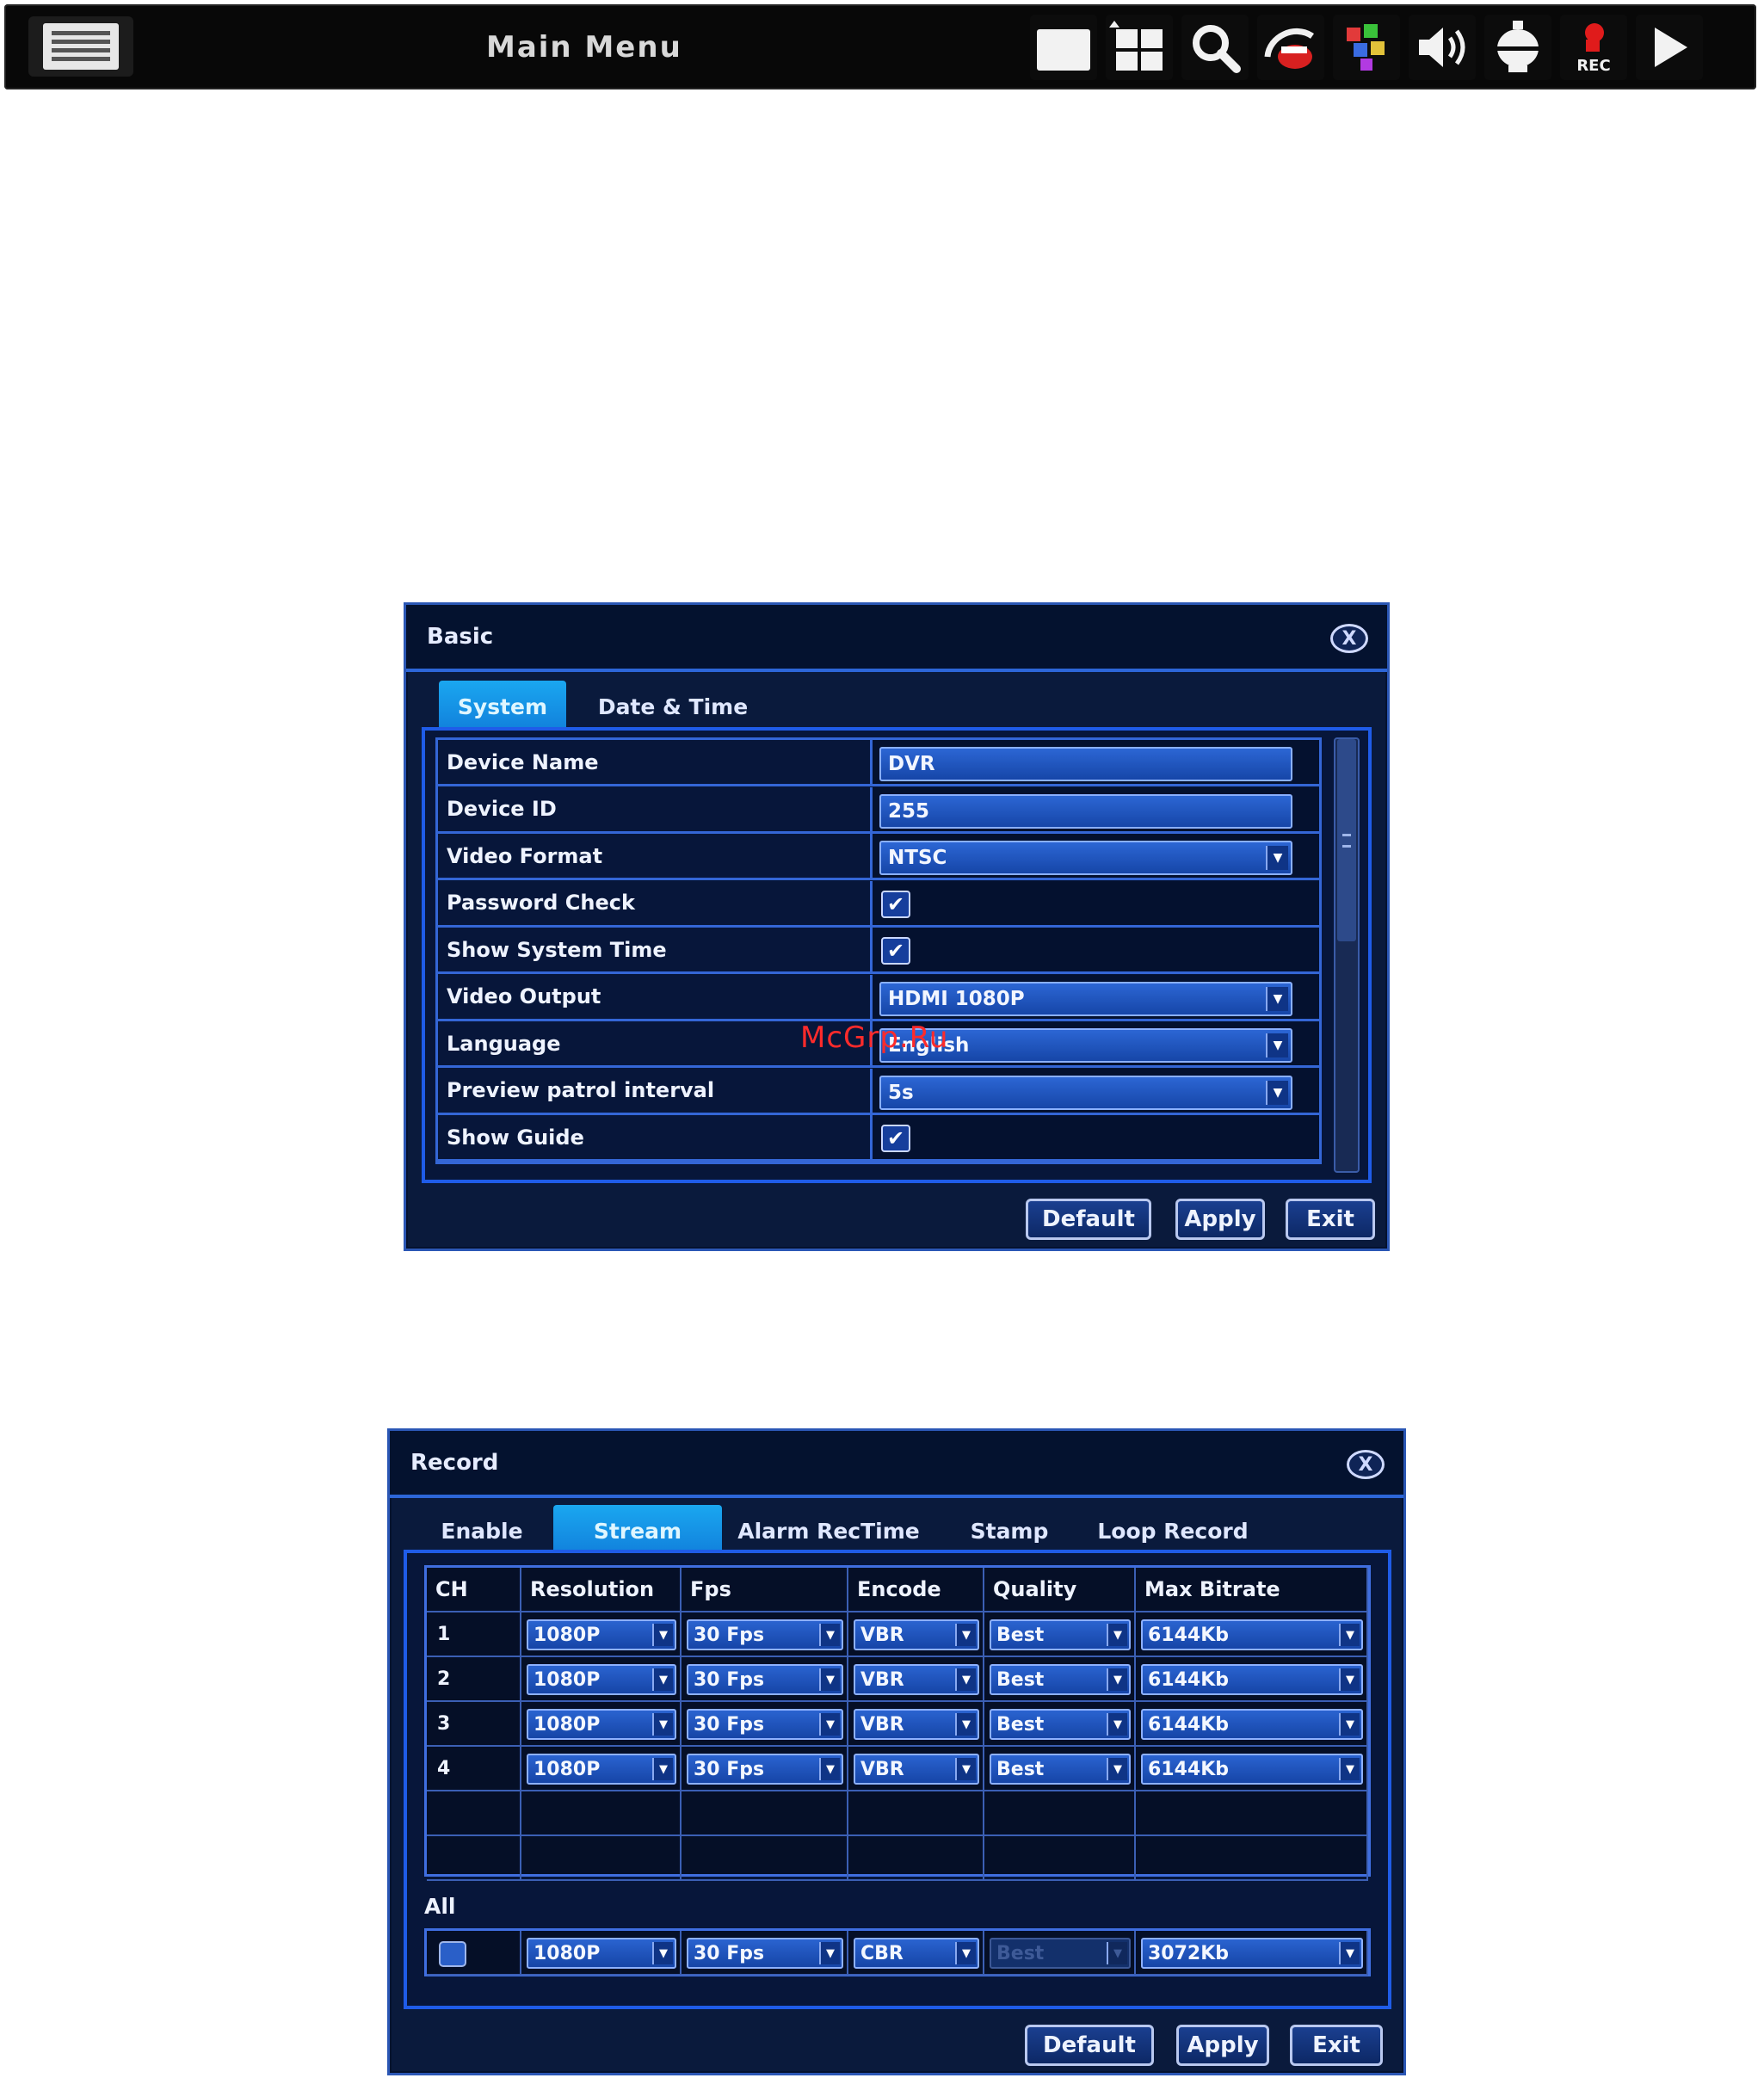  I want to click on table-cell, so click(474, 1813).